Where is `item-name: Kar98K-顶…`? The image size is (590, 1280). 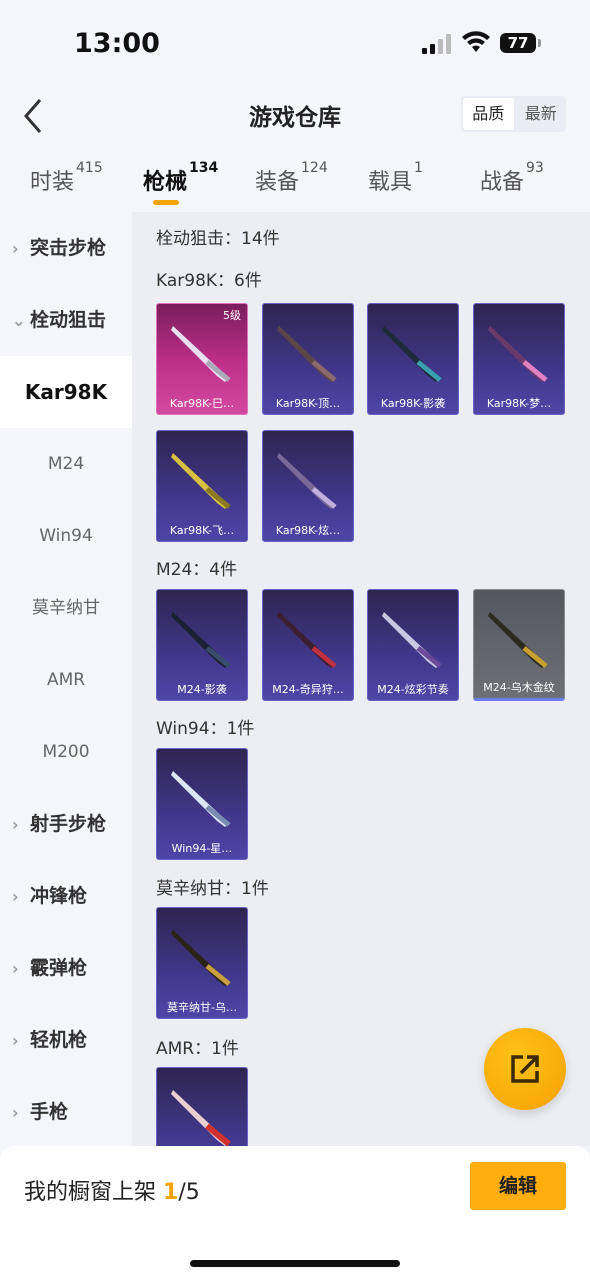 item-name: Kar98K-顶… is located at coordinates (308, 403).